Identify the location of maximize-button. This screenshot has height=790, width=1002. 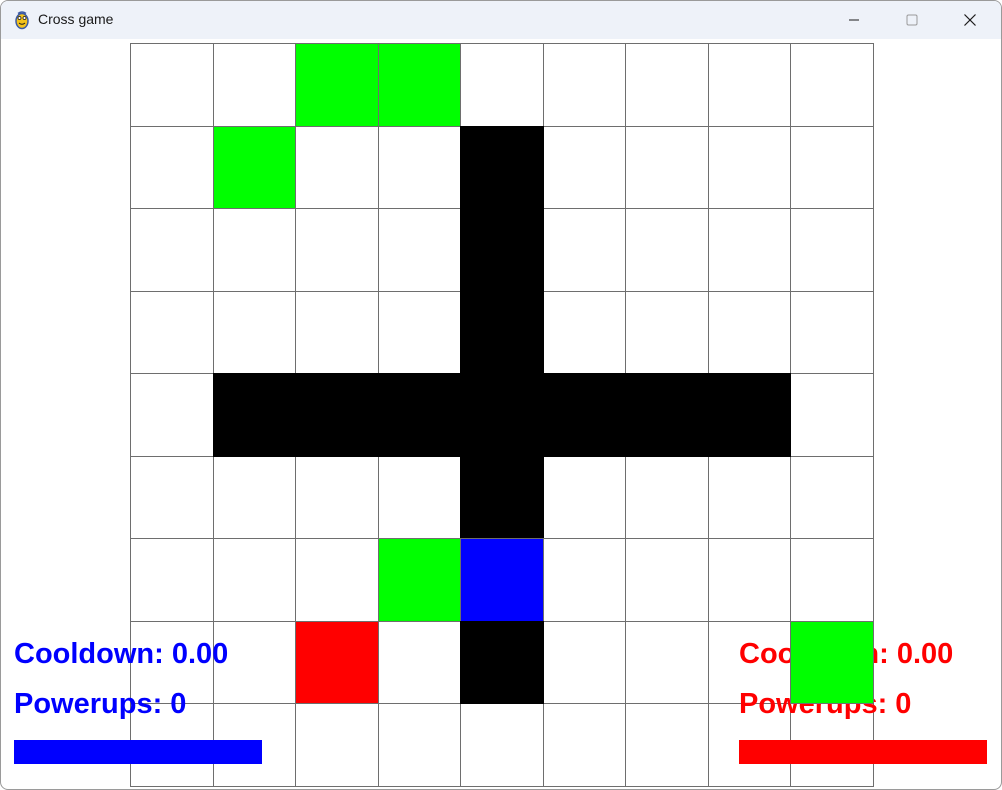
(912, 20).